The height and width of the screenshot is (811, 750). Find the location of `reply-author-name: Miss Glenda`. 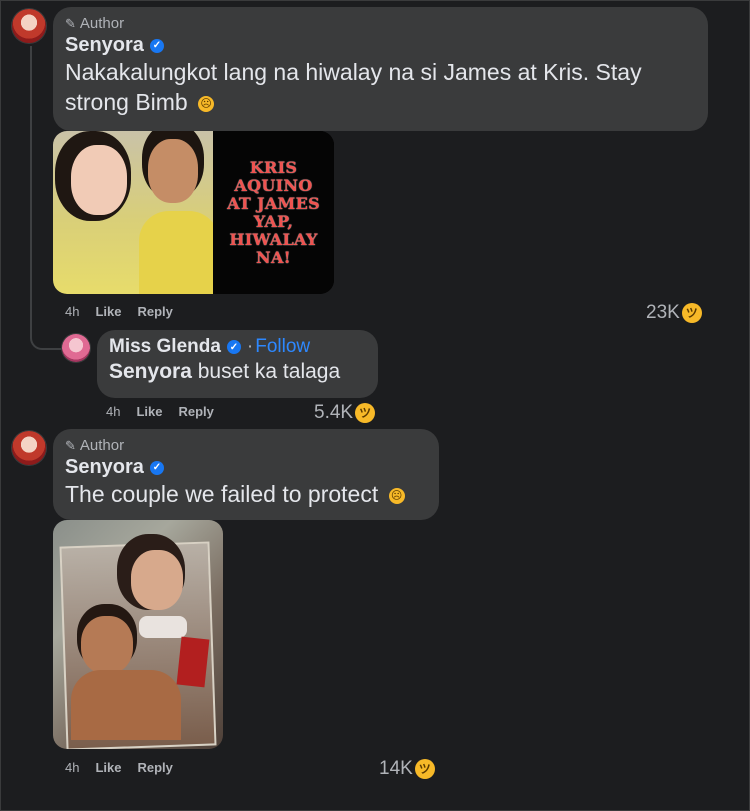

reply-author-name: Miss Glenda is located at coordinates (165, 347).